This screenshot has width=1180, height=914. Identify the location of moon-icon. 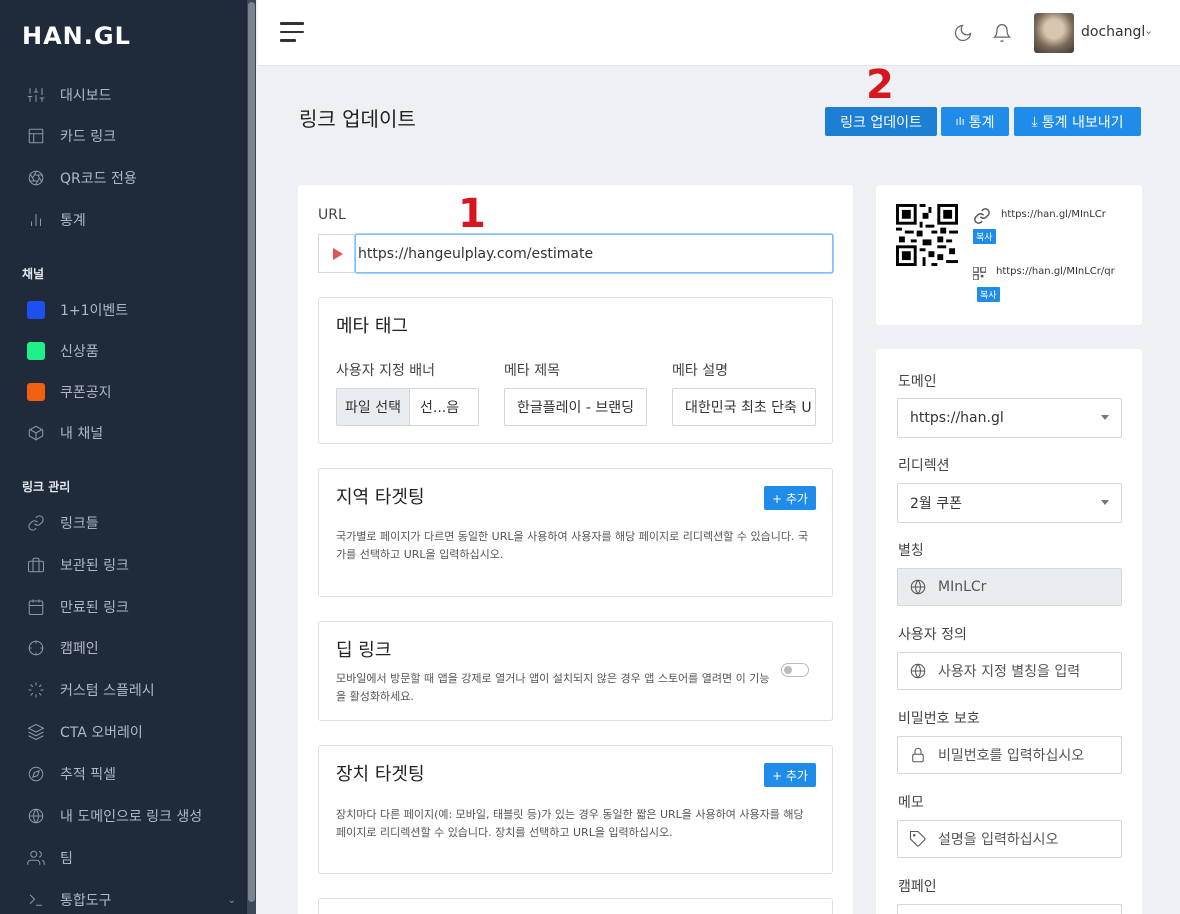
(963, 33).